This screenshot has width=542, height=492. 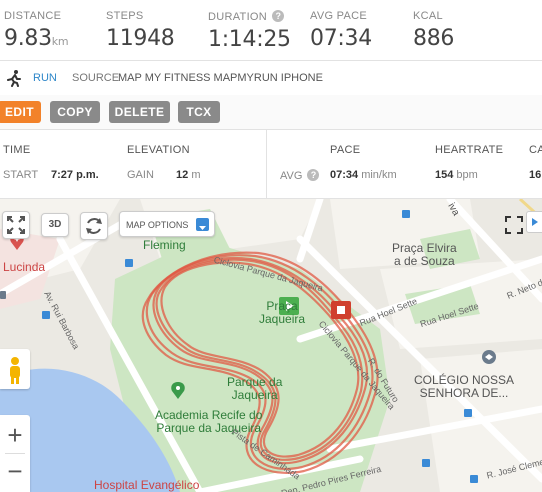 What do you see at coordinates (344, 175) in the screenshot?
I see `avg-pace-value: 07:34` at bounding box center [344, 175].